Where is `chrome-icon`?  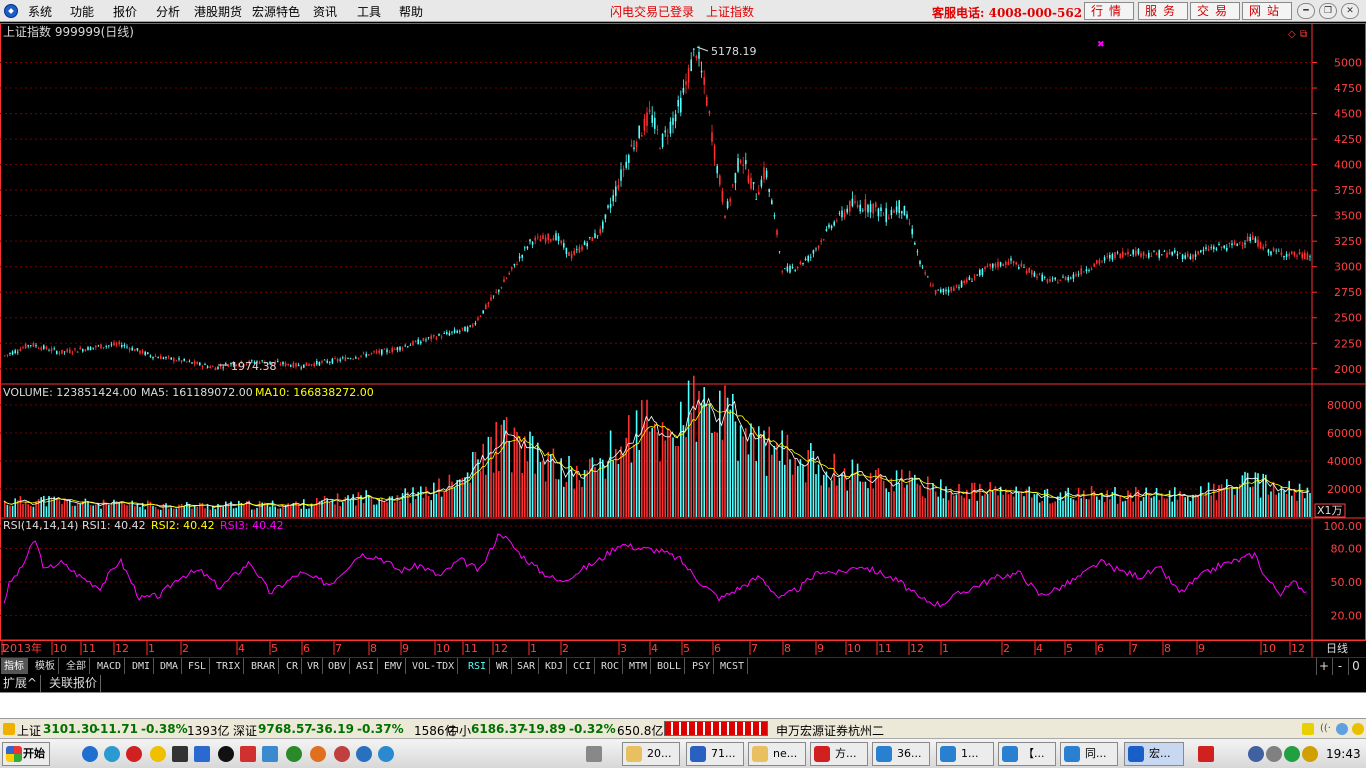 chrome-icon is located at coordinates (364, 754).